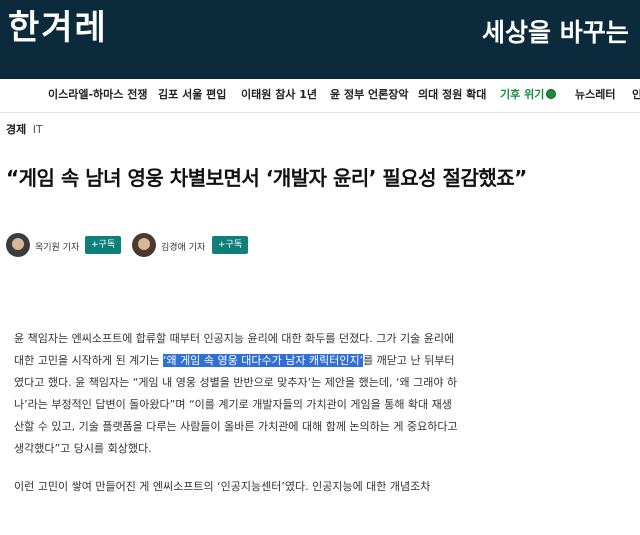  I want to click on selected-text: ‘왜 게임 속 영웅 대다수가 남자 캐릭터인지’, so click(263, 360).